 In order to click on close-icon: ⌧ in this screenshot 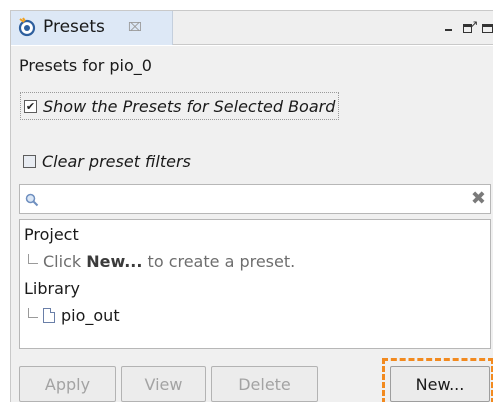, I will do `click(135, 27)`.